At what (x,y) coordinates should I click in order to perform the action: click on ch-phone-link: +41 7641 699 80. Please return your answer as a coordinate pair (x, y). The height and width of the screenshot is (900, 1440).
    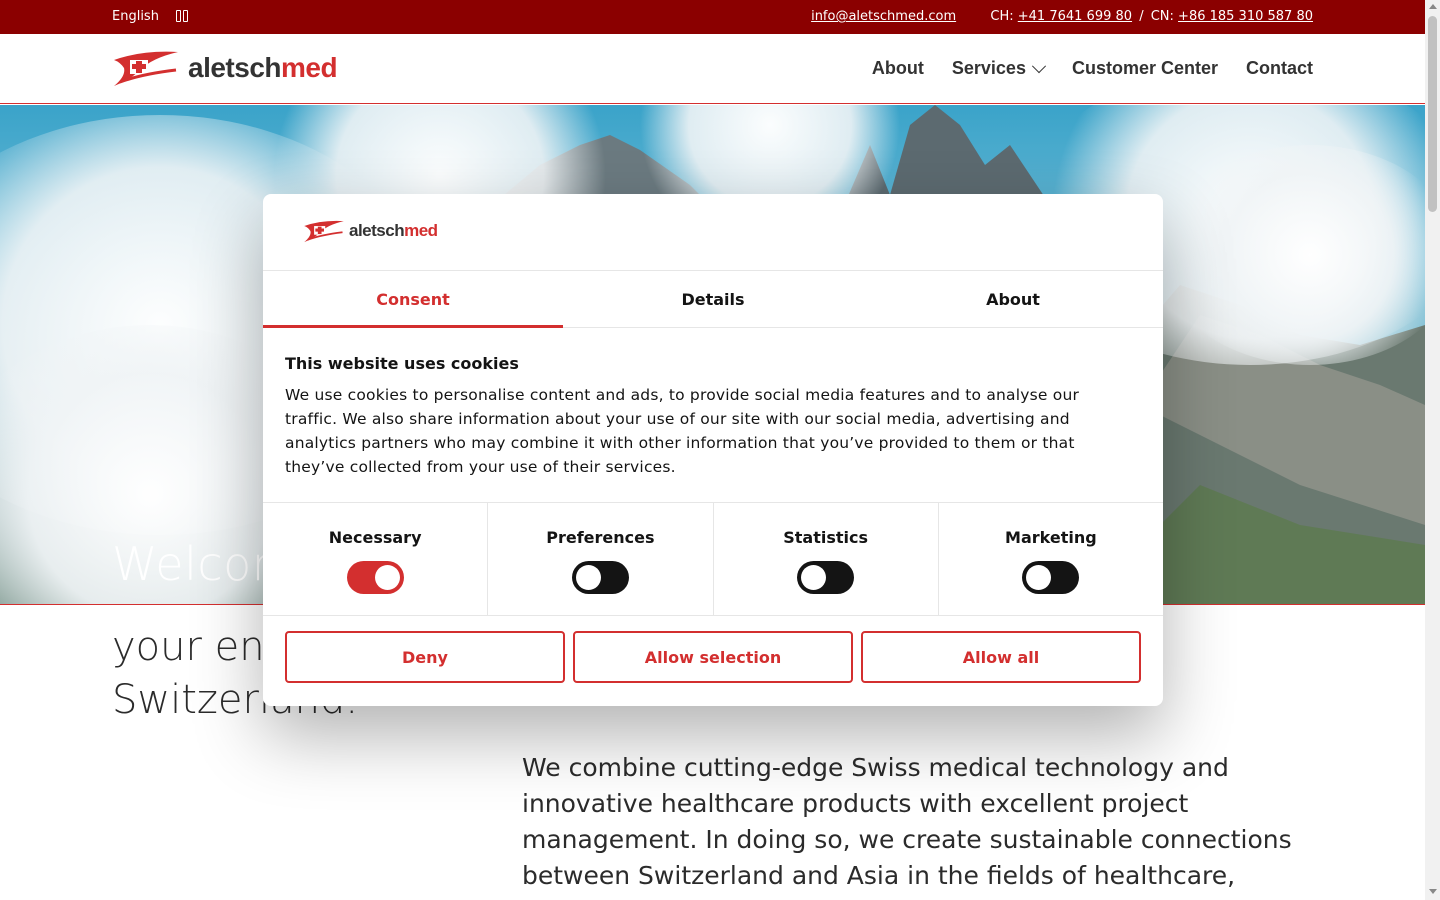
    Looking at the image, I should click on (1075, 16).